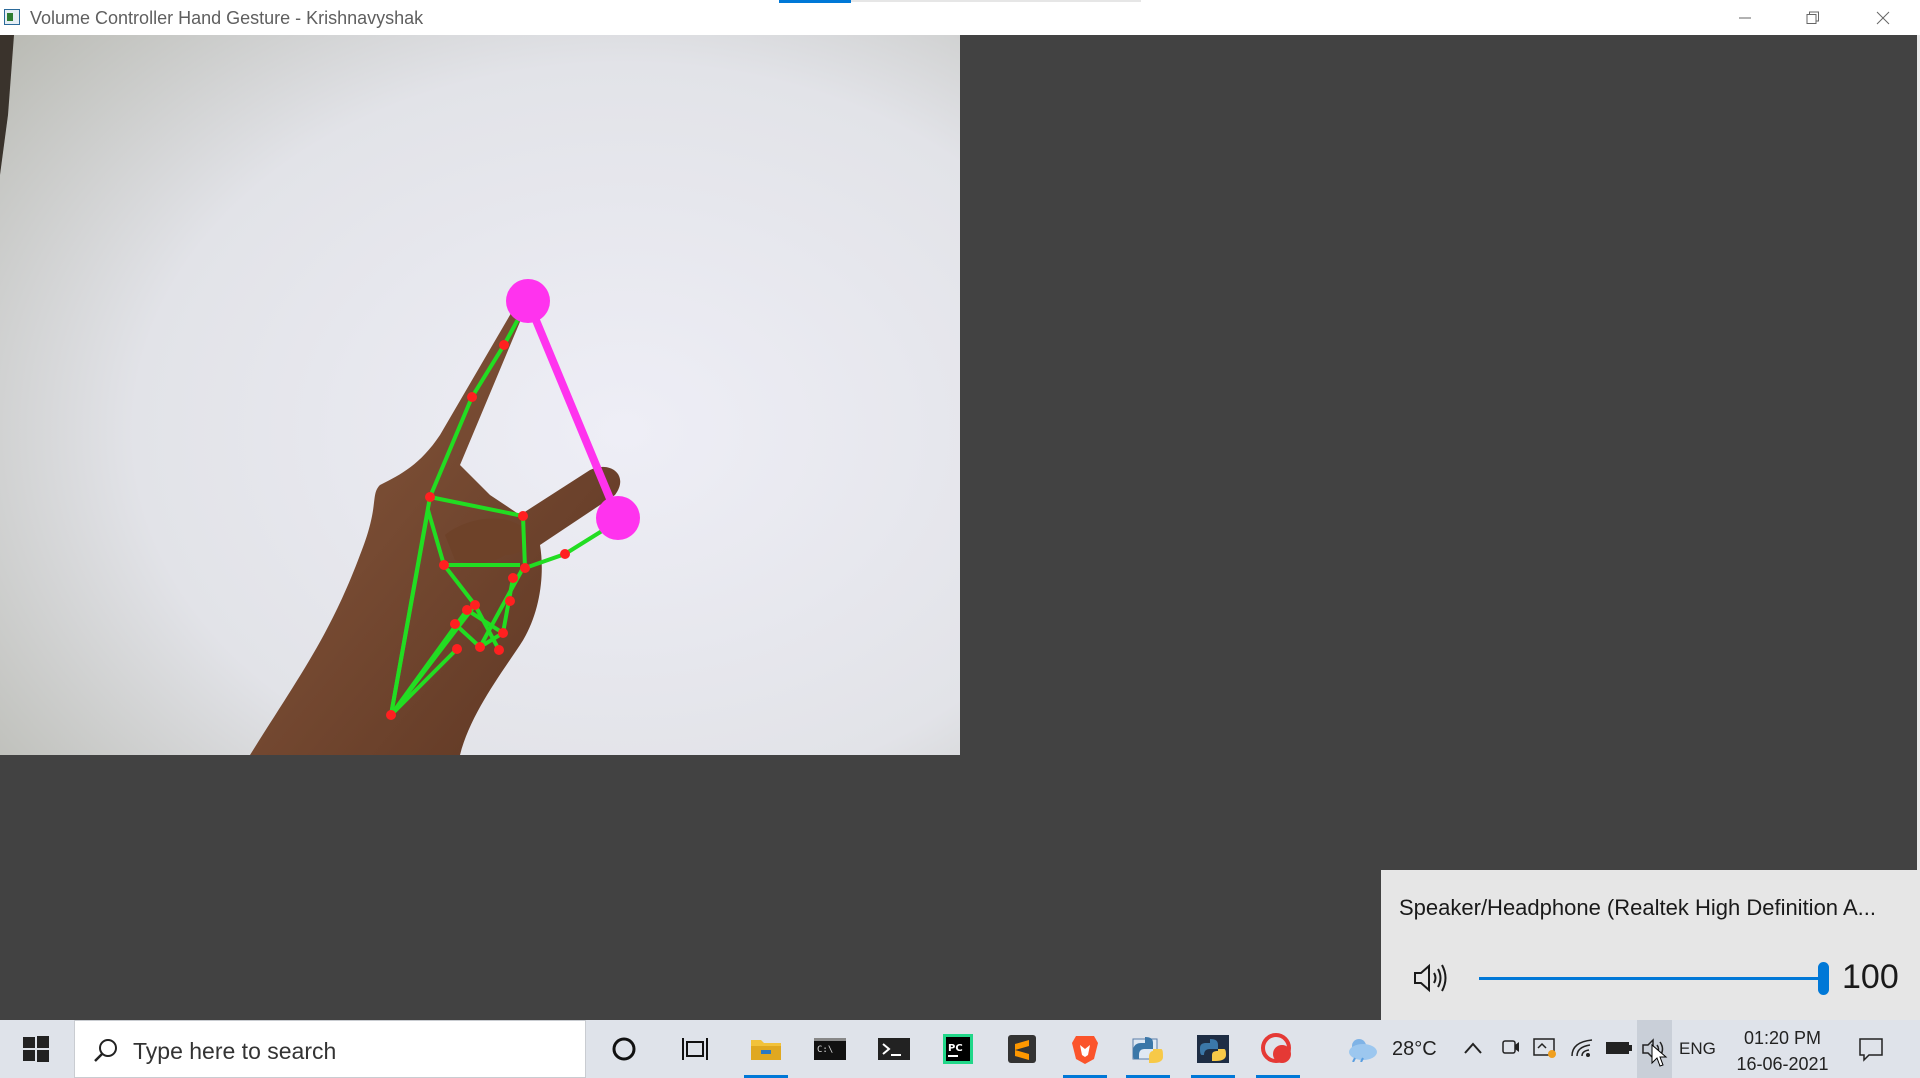  I want to click on svg-text: PC, so click(955, 1048).